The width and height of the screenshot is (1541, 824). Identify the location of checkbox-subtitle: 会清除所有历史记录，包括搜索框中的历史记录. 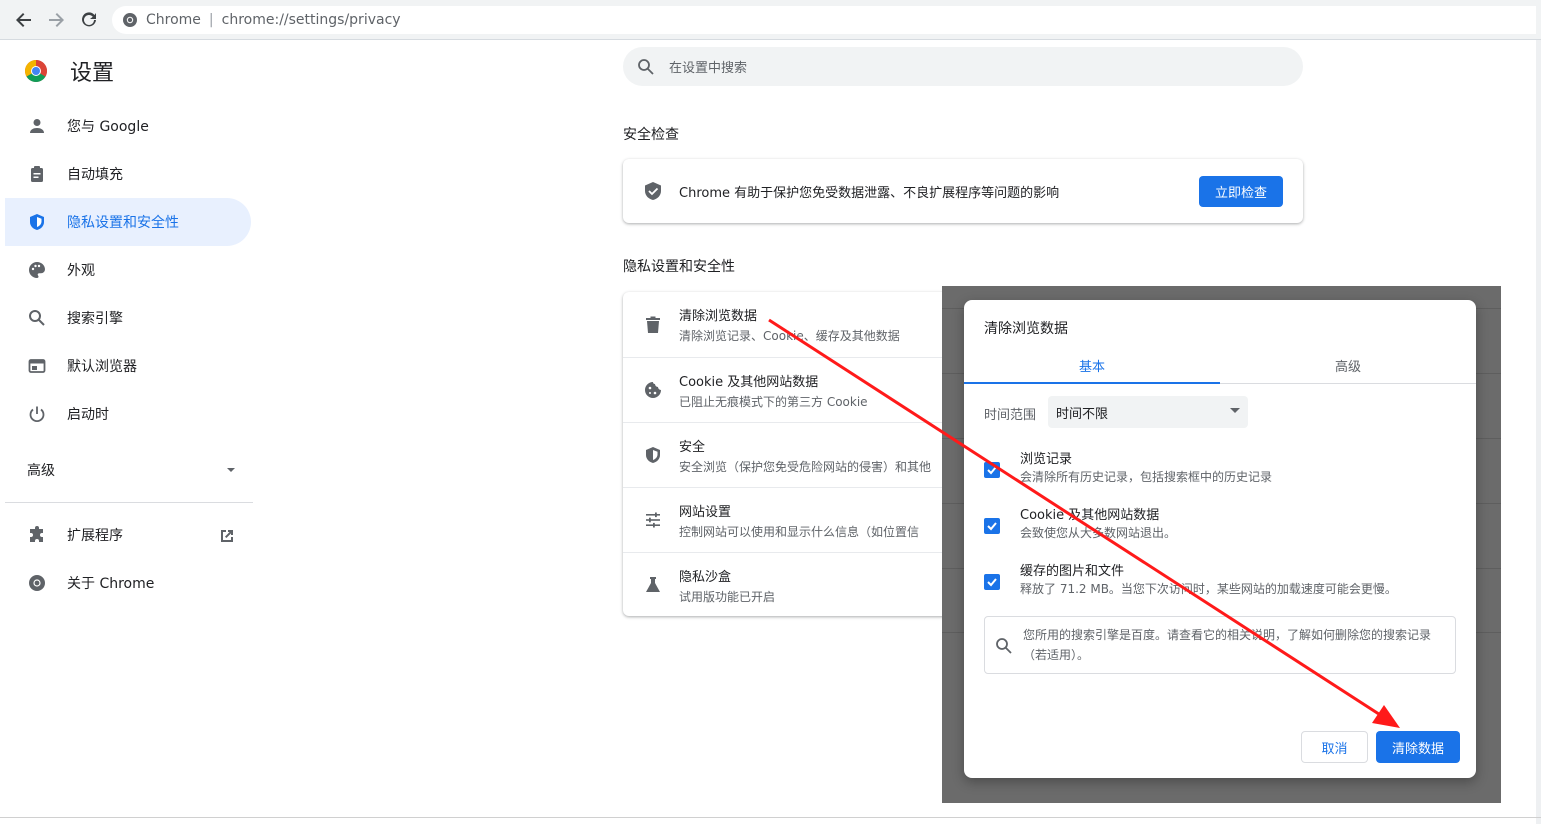
(1146, 477).